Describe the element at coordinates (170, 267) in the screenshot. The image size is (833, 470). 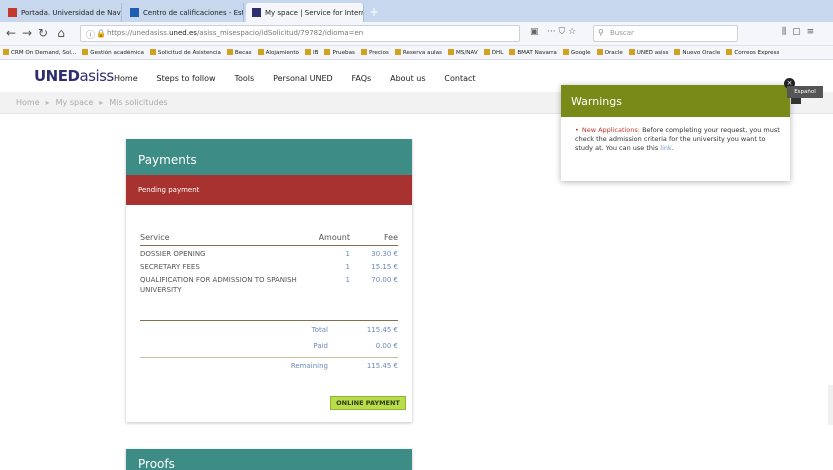
I see `row-service: SECRETARY FEES` at that location.